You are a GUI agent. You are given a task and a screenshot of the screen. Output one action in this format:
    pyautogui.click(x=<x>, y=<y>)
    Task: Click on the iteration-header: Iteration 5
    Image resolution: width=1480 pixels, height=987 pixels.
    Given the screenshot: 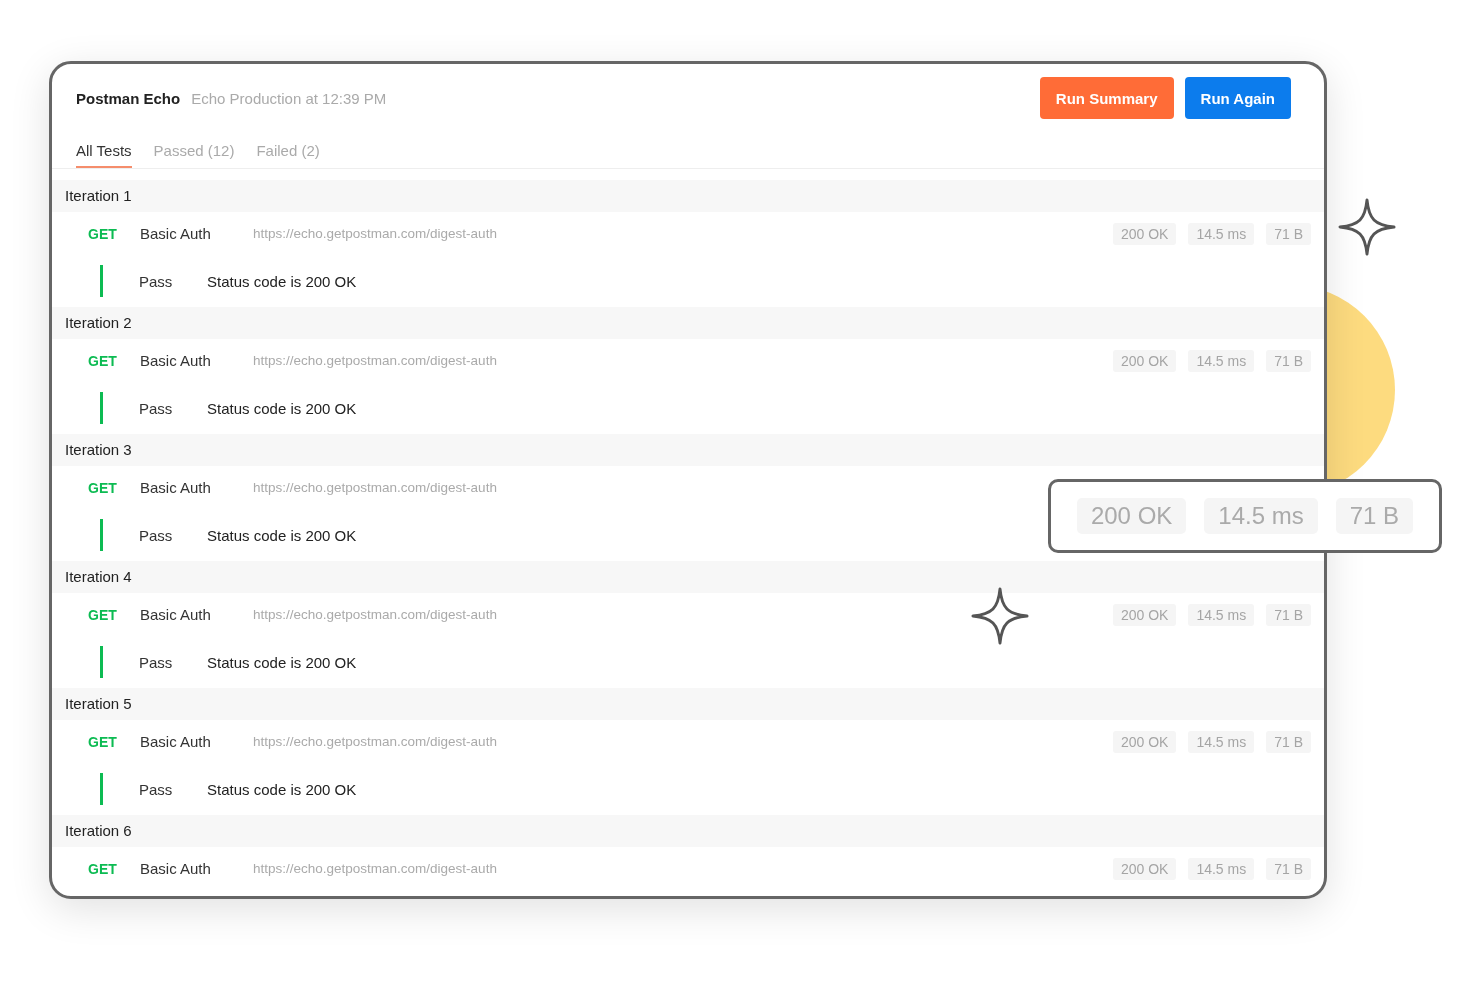 What is the action you would take?
    pyautogui.click(x=688, y=704)
    